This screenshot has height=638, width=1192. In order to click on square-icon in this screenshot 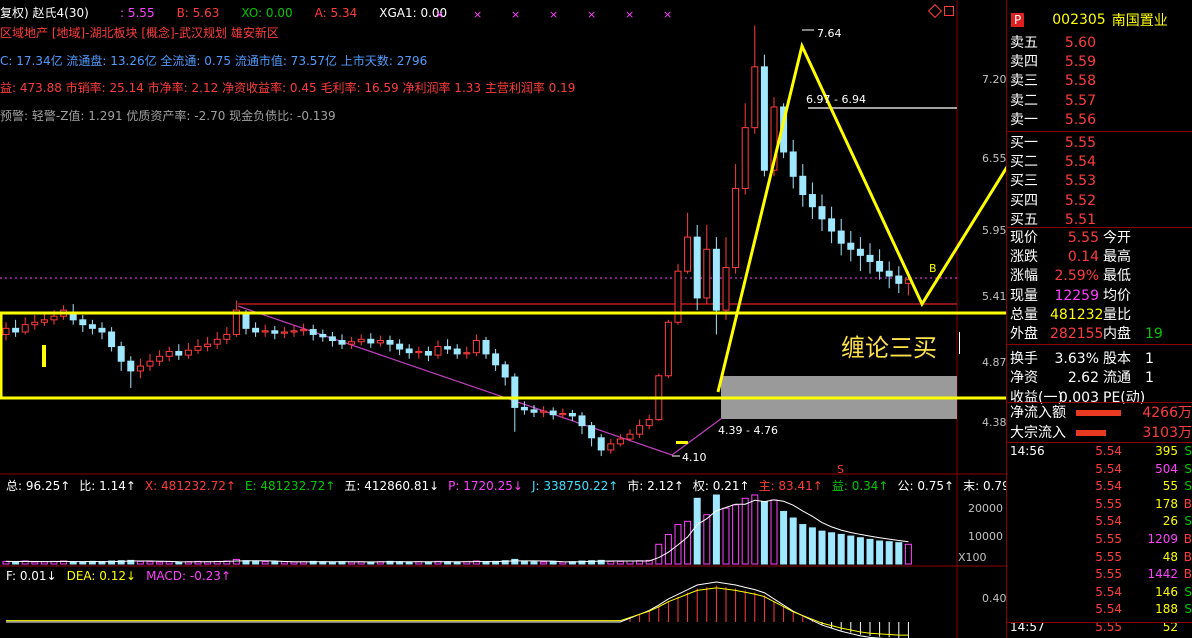, I will do `click(949, 11)`.